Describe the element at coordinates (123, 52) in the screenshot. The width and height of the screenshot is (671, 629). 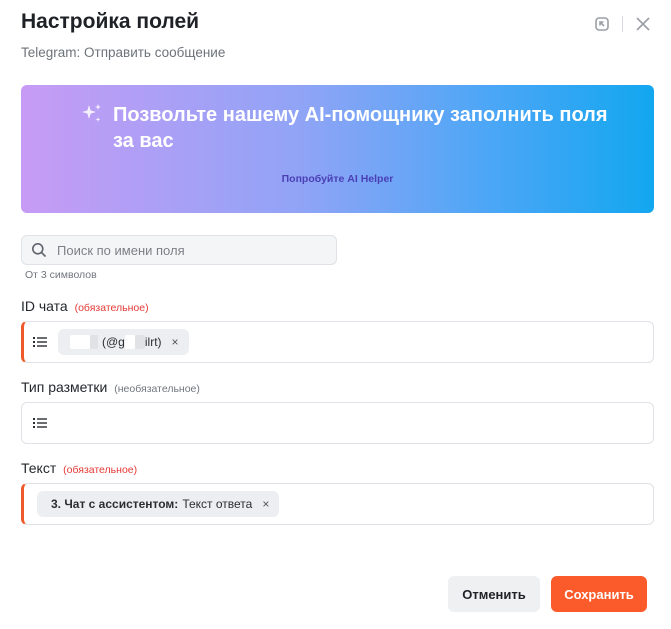
I see `modal-subtitle: Telegram: Отправить сообщение` at that location.